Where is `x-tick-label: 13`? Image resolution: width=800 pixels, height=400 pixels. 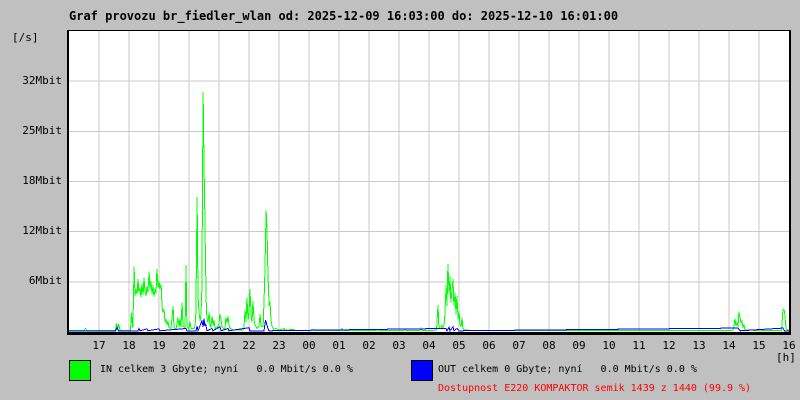
x-tick-label: 13 is located at coordinates (699, 345).